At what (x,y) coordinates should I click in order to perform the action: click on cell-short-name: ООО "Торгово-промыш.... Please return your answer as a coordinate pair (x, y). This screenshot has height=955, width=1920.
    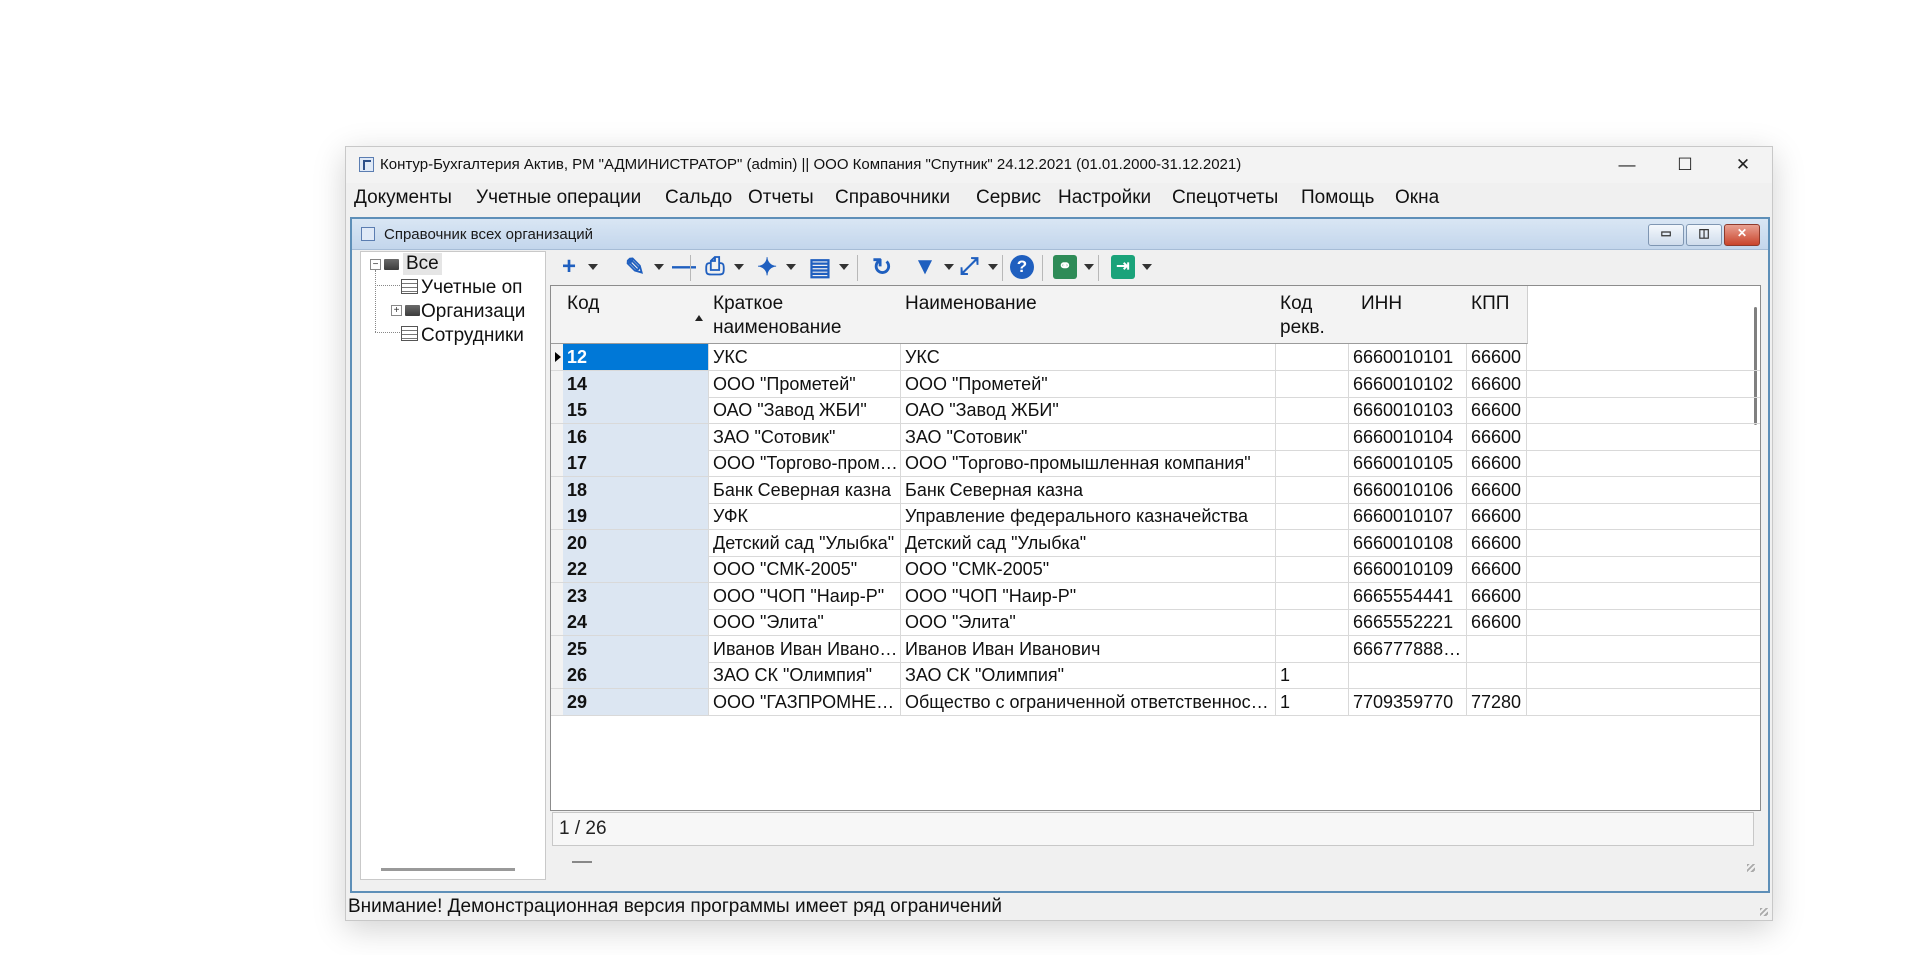
    Looking at the image, I should click on (805, 463).